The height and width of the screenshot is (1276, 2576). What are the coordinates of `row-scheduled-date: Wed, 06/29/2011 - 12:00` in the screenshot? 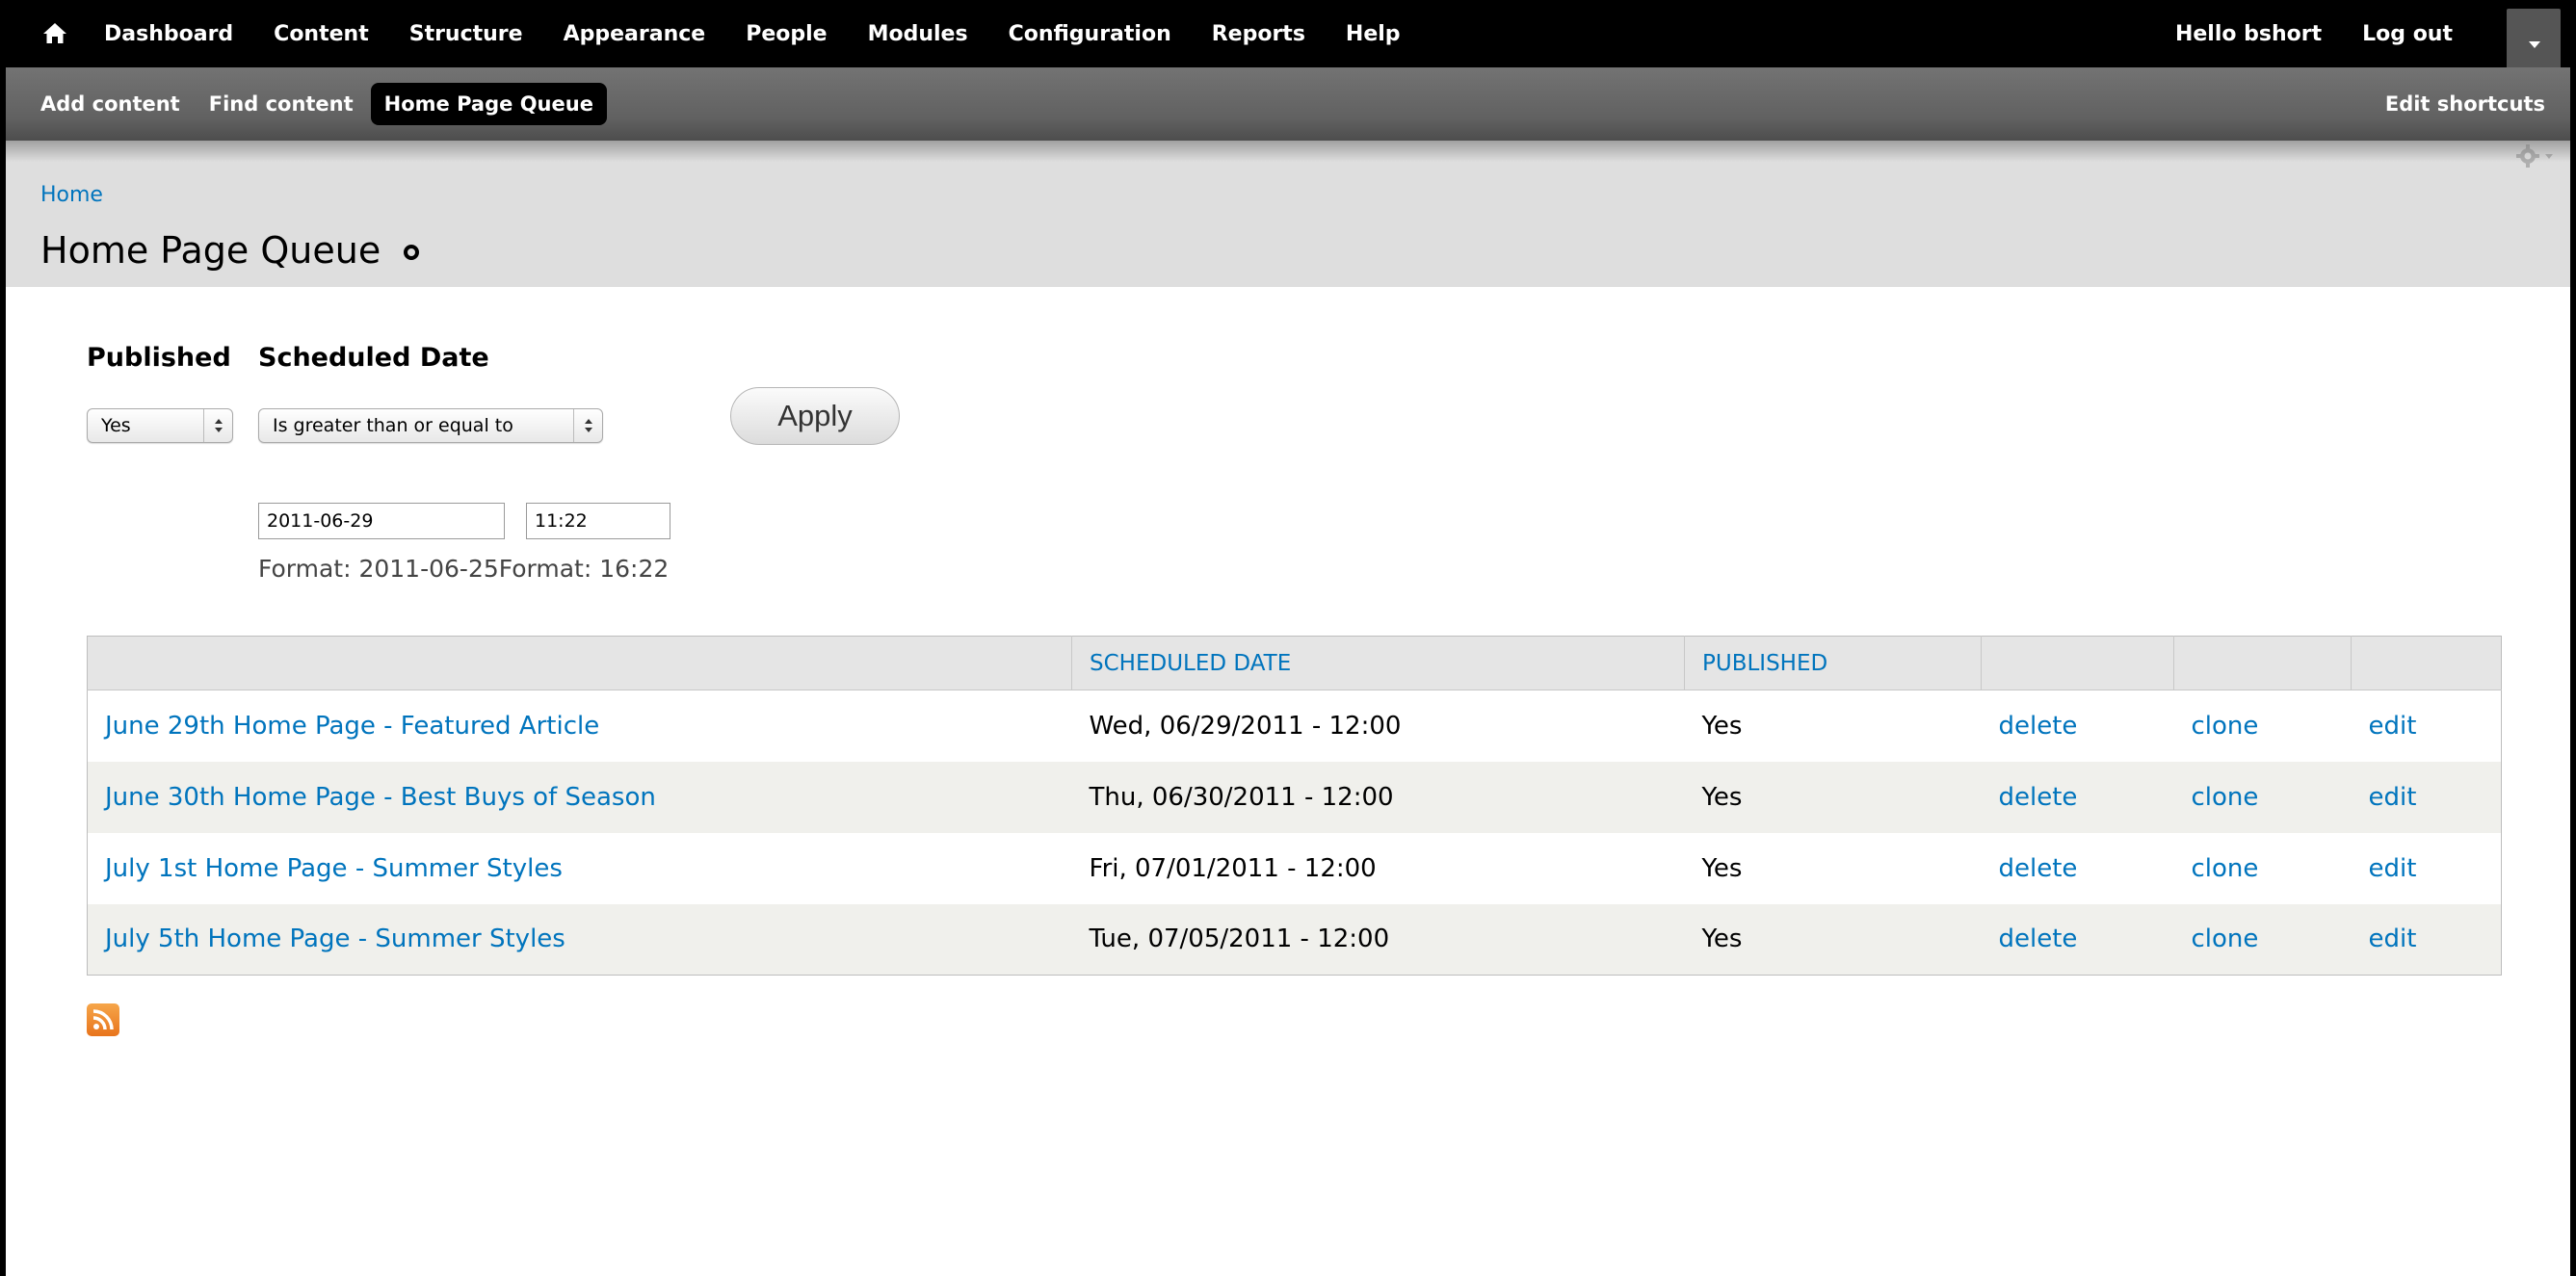 It's located at (1378, 726).